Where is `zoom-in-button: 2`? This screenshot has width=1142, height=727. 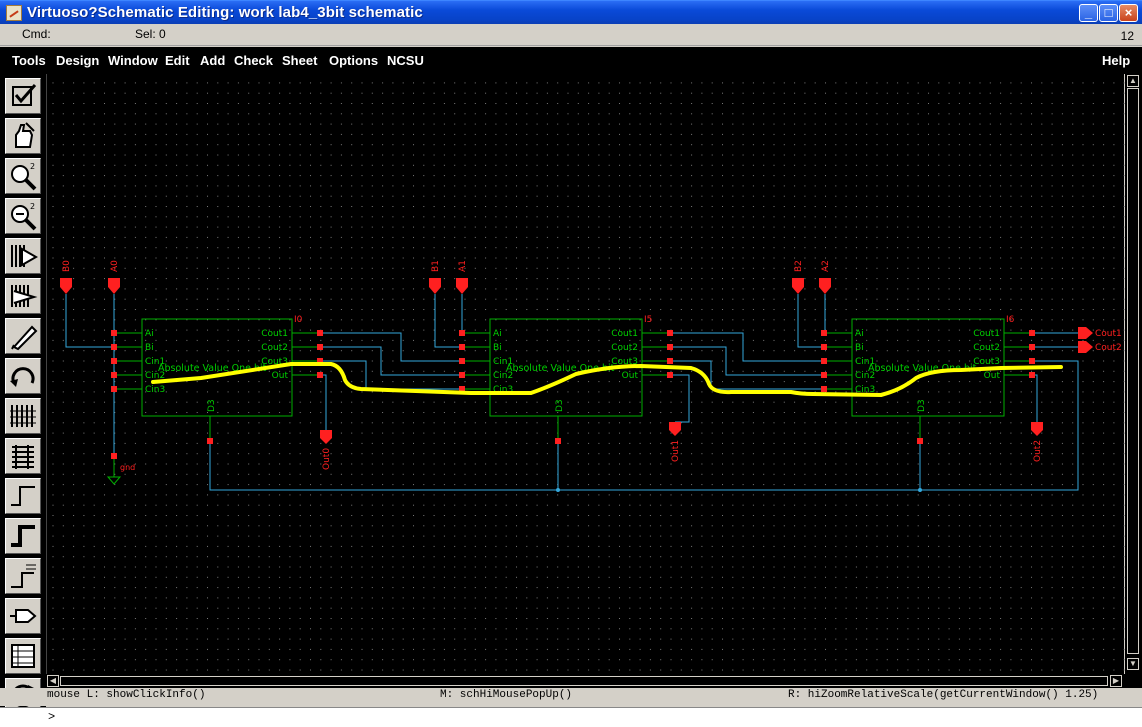 zoom-in-button: 2 is located at coordinates (23, 176).